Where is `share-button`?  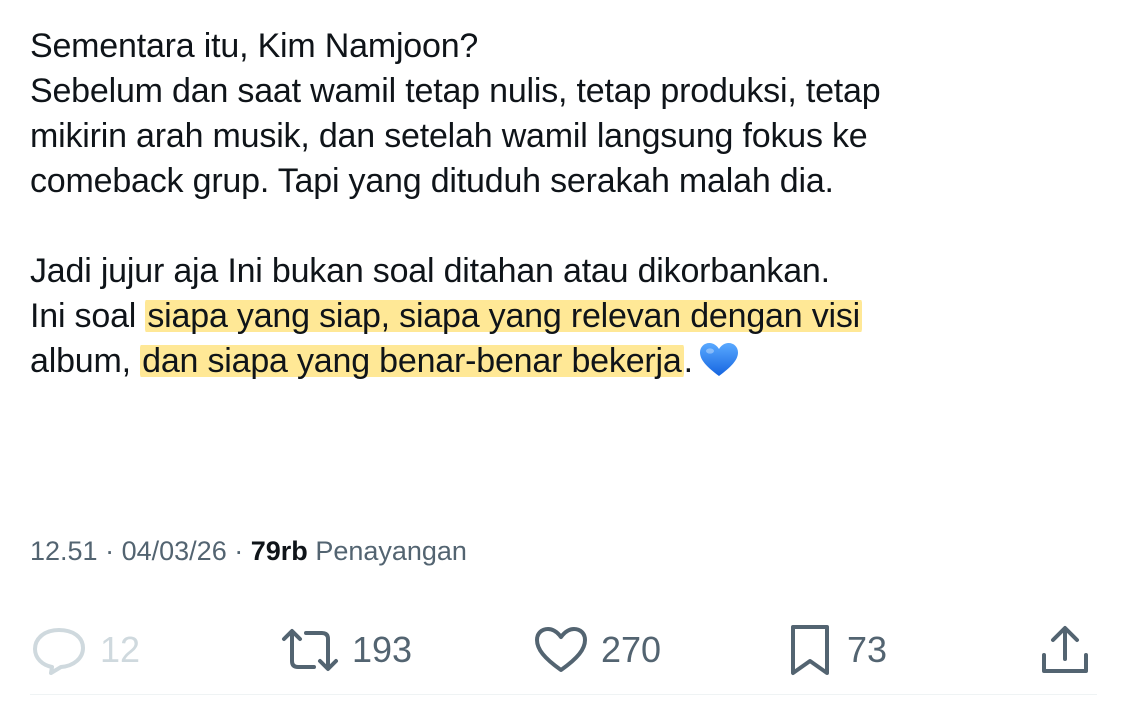 share-button is located at coordinates (1065, 650).